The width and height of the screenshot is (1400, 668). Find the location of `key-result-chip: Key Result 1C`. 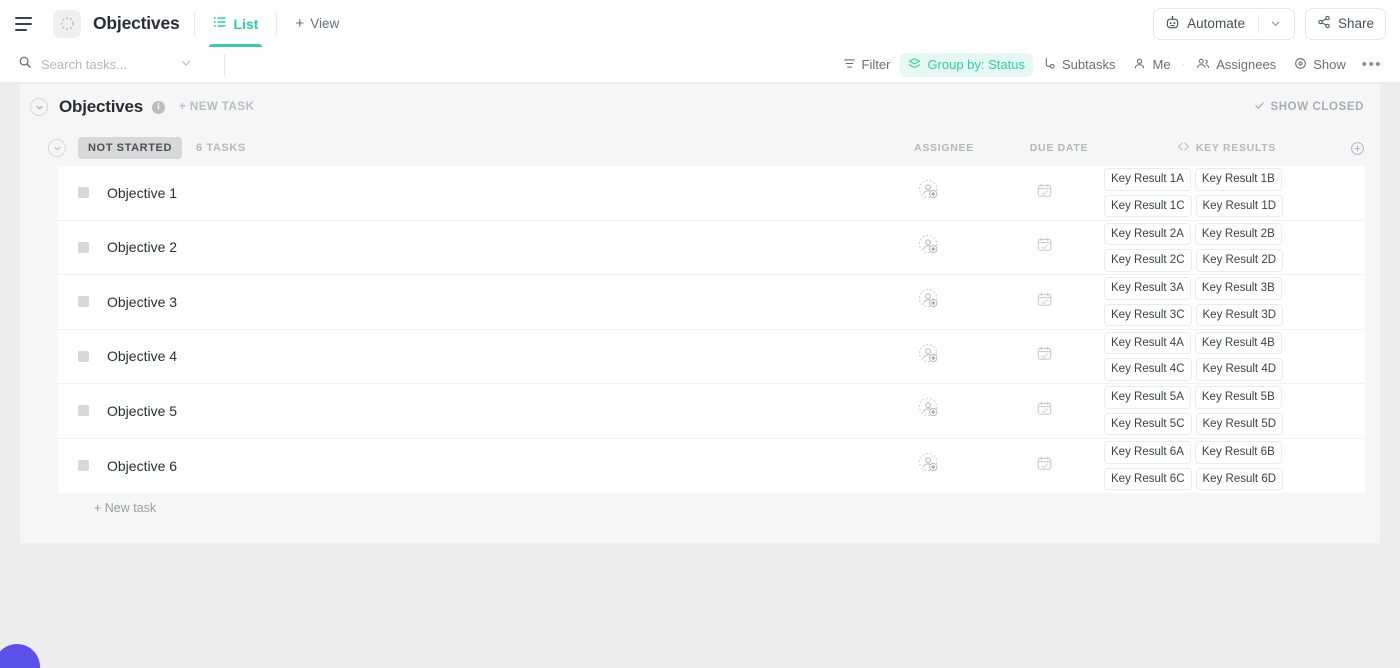

key-result-chip: Key Result 1C is located at coordinates (1148, 206).